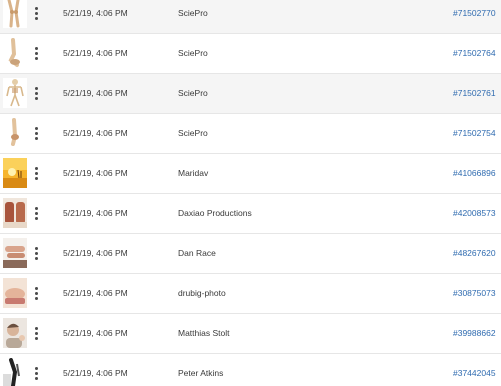 The image size is (501, 386). What do you see at coordinates (15, 213) in the screenshot?
I see `feet-spa-photo` at bounding box center [15, 213].